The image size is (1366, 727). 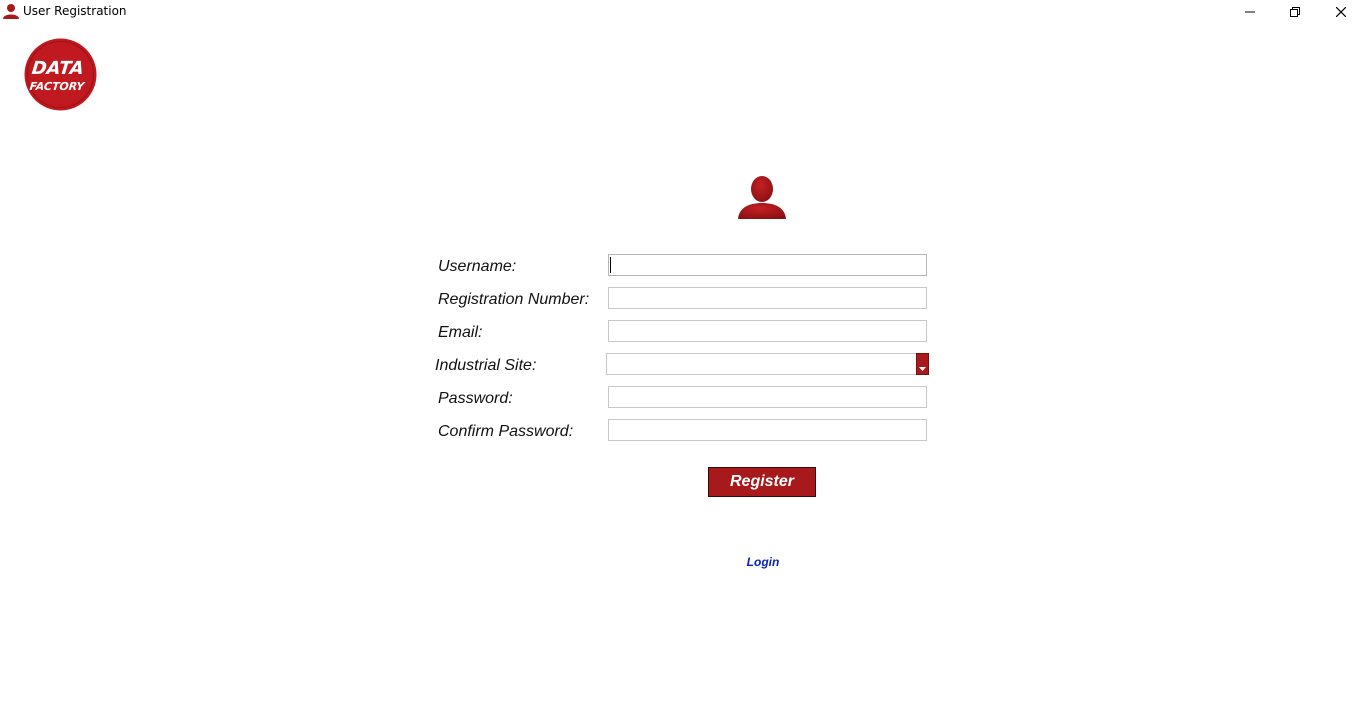 What do you see at coordinates (922, 364) in the screenshot?
I see `chevron-down-icon` at bounding box center [922, 364].